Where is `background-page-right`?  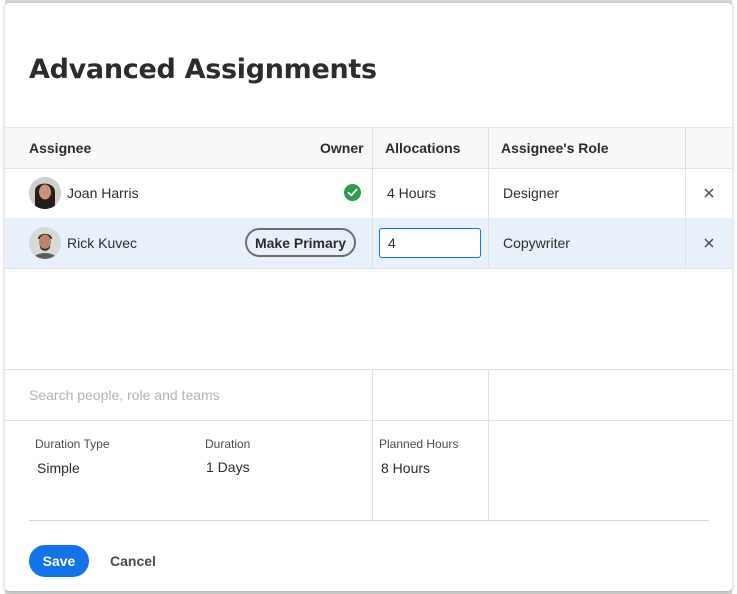 background-page-right is located at coordinates (734, 297).